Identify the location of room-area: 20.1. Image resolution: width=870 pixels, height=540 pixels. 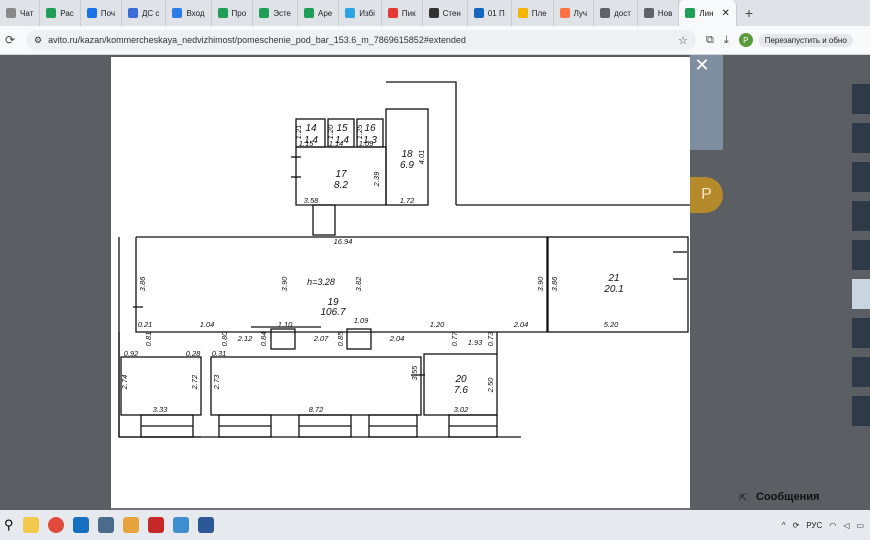
(613, 289).